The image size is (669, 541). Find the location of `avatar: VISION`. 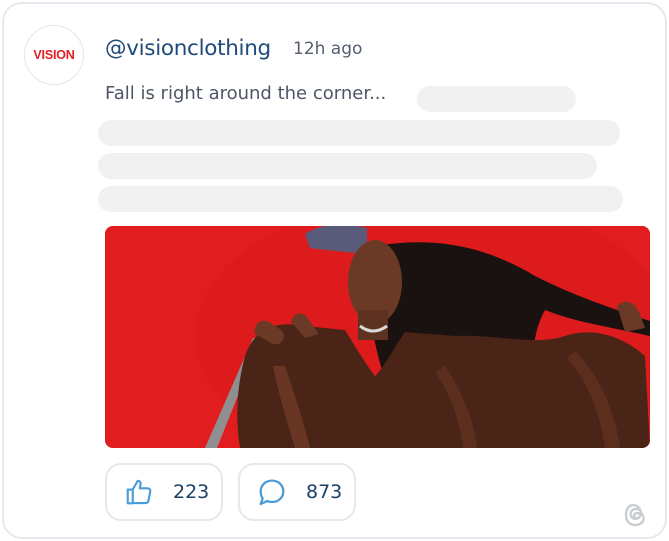

avatar: VISION is located at coordinates (54, 55).